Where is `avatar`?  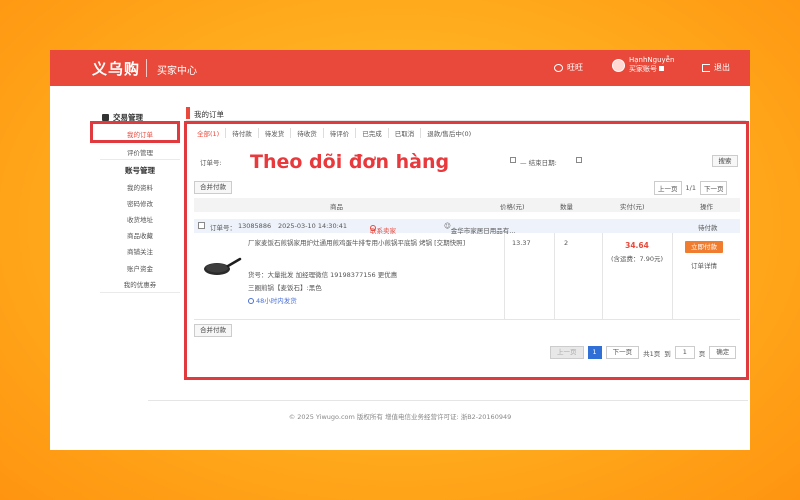 avatar is located at coordinates (618, 65).